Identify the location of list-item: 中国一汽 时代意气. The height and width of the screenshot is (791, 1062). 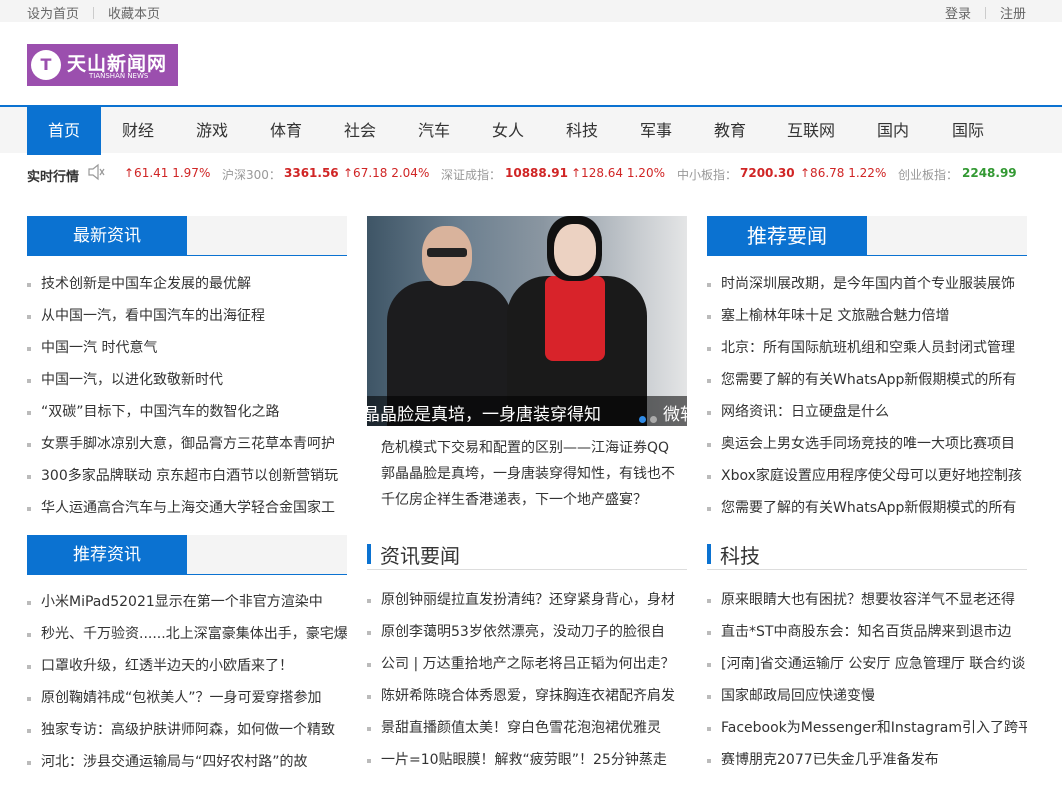
(187, 348).